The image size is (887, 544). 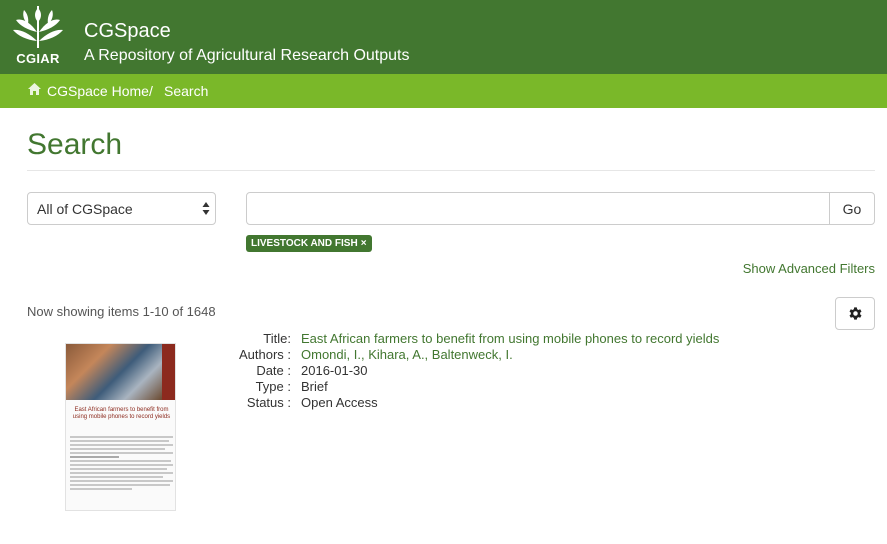 I want to click on cgiar-logo: CGIAR, so click(x=38, y=36).